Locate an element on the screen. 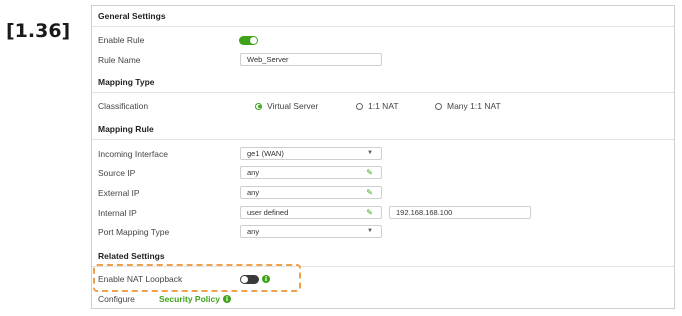 Image resolution: width=682 pixels, height=316 pixels. nat-loopback-row: Enable NAT Loopback i is located at coordinates (383, 279).